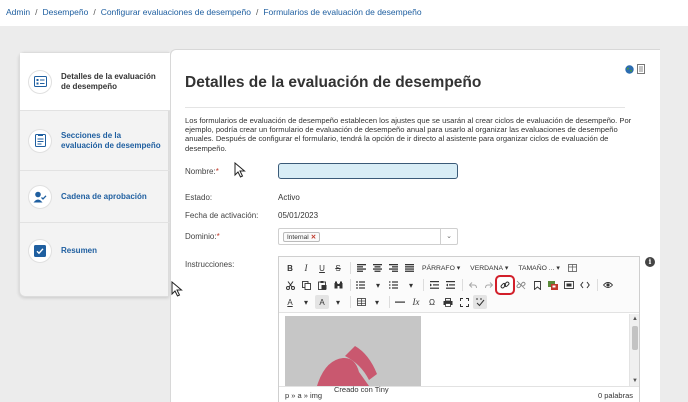 The width and height of the screenshot is (688, 402). I want to click on background-color-button: A, so click(322, 302).